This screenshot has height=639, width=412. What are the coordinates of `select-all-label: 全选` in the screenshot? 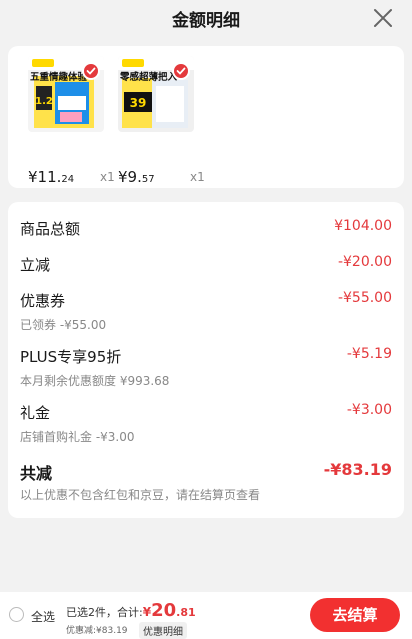 It's located at (43, 616).